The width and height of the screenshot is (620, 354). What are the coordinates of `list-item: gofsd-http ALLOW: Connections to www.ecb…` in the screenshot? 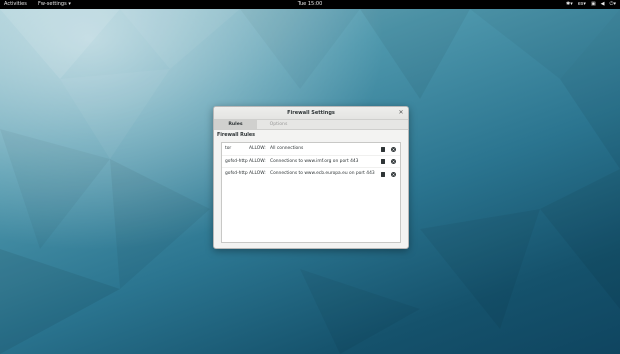 It's located at (311, 173).